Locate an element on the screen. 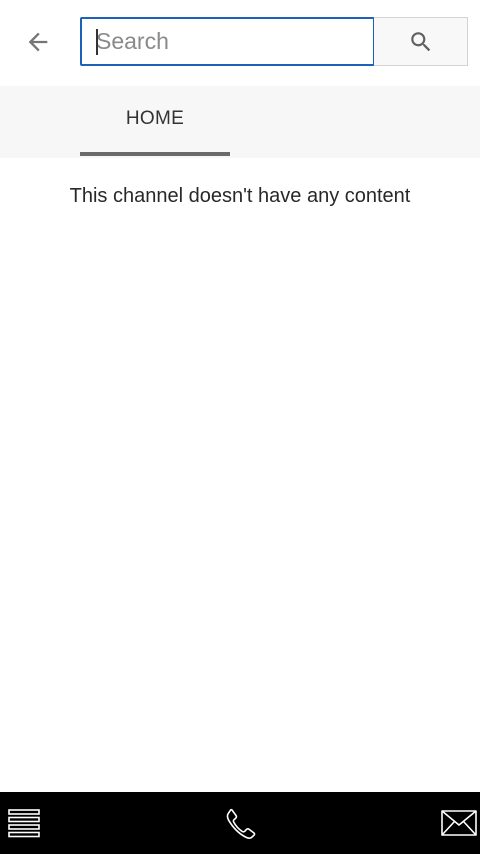 The width and height of the screenshot is (480, 854). bottom-navigation-bar is located at coordinates (240, 823).